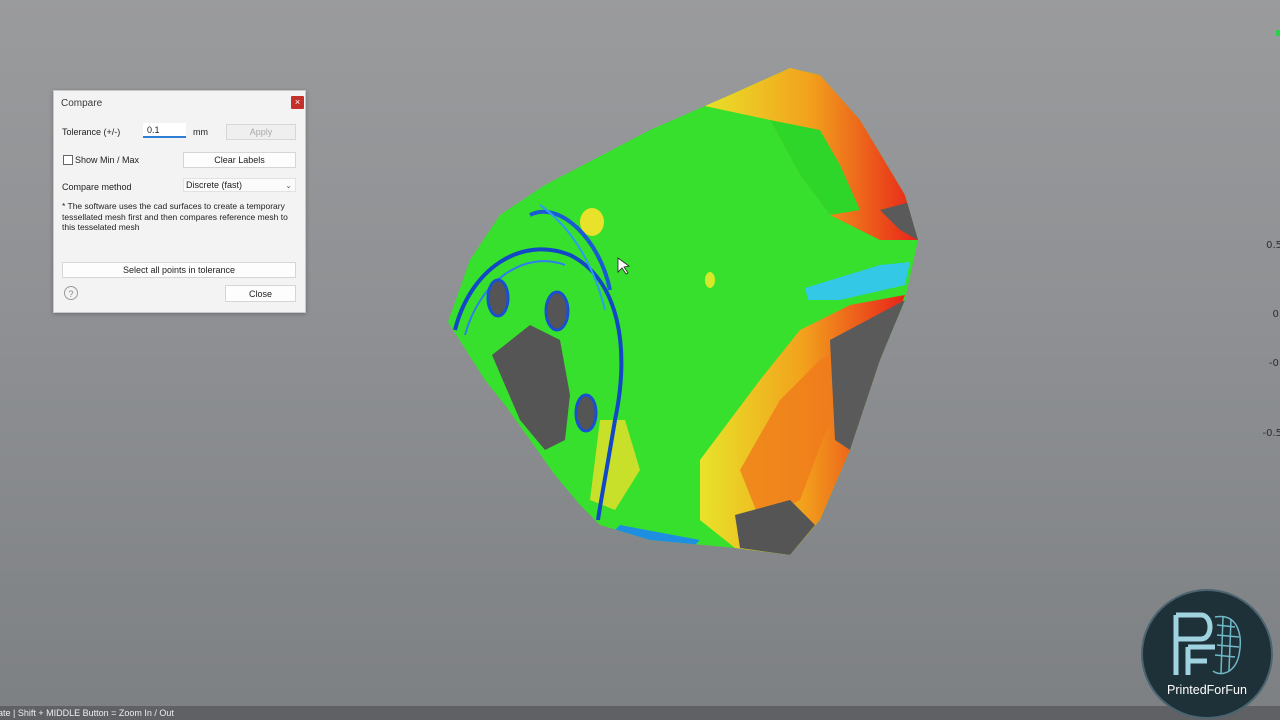 Image resolution: width=1280 pixels, height=720 pixels. Describe the element at coordinates (200, 132) in the screenshot. I see `tolerance-unit: mm` at that location.